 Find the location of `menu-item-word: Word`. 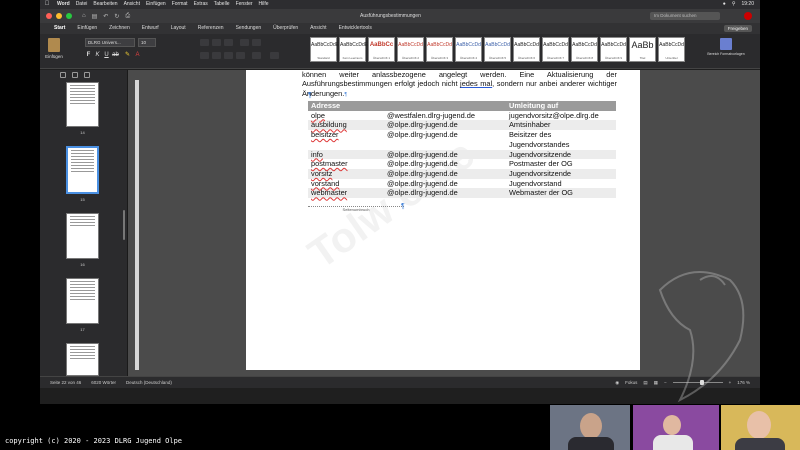

menu-item-word: Word is located at coordinates (63, 4).